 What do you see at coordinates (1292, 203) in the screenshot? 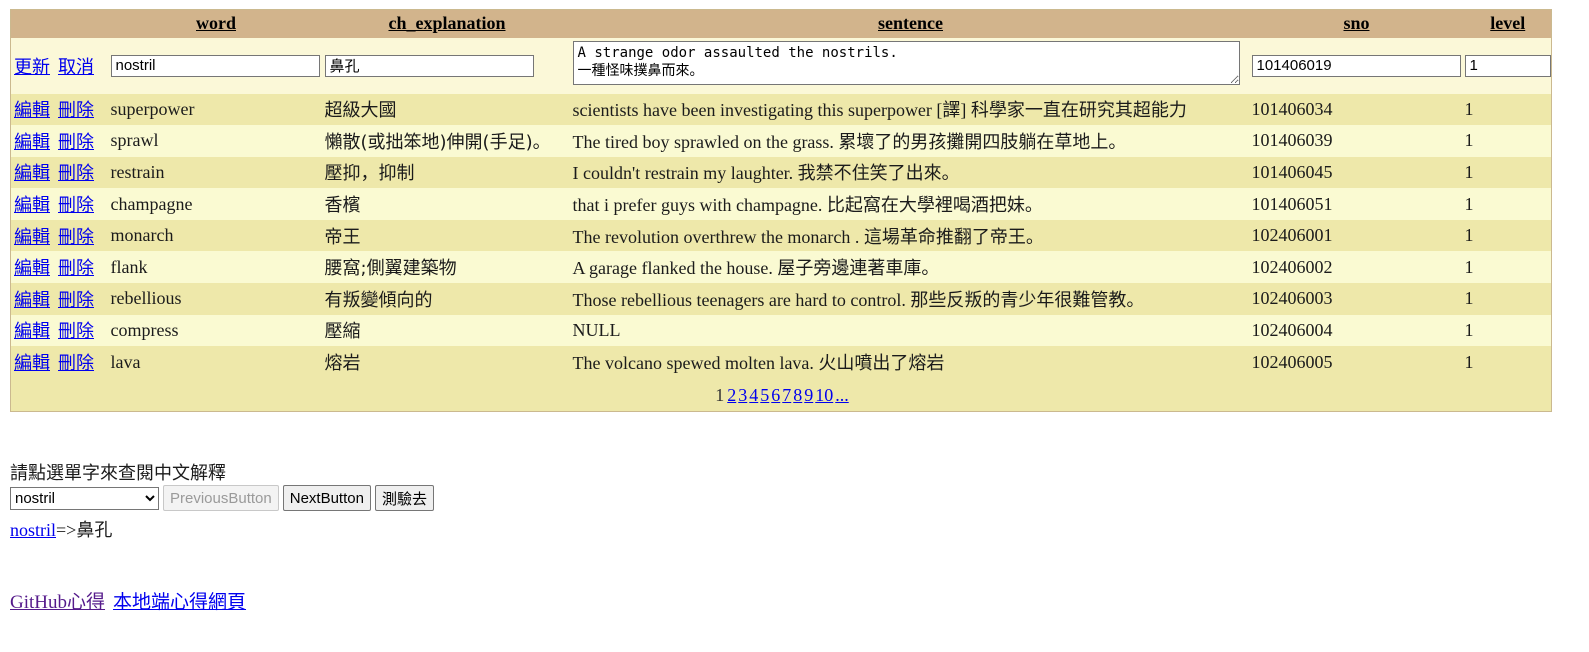
I see `cell-sno: 101406051` at bounding box center [1292, 203].